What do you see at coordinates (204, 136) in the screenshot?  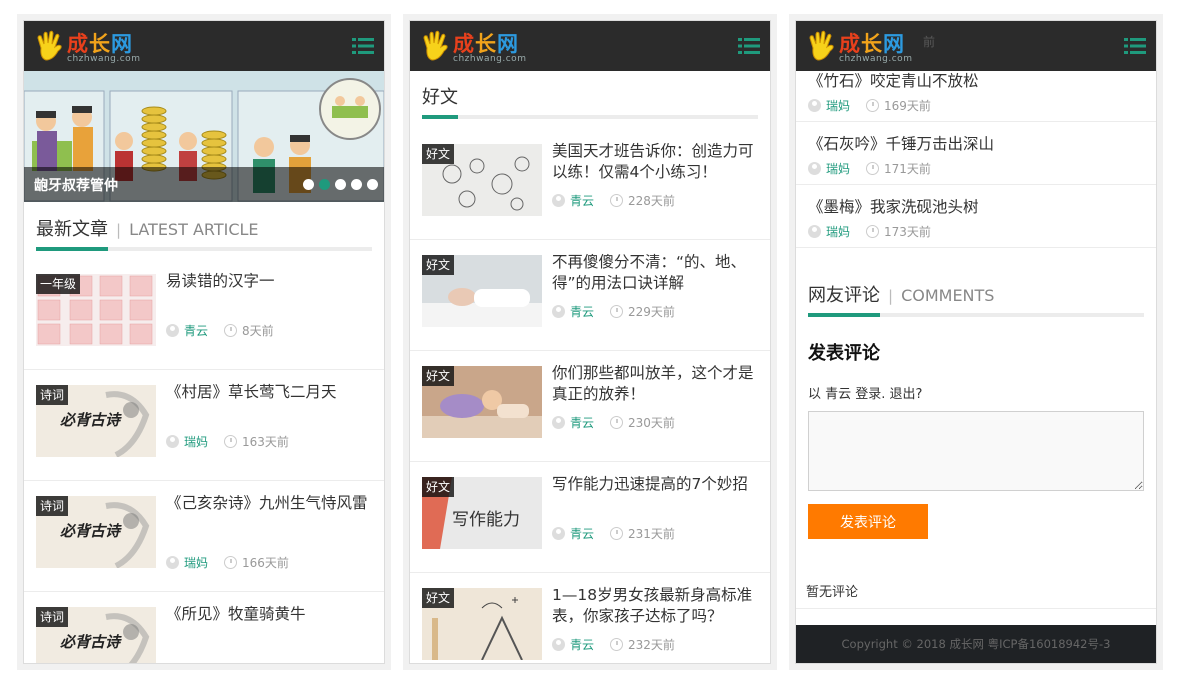 I see `banner-slider: 龅牙叔荐管仲` at bounding box center [204, 136].